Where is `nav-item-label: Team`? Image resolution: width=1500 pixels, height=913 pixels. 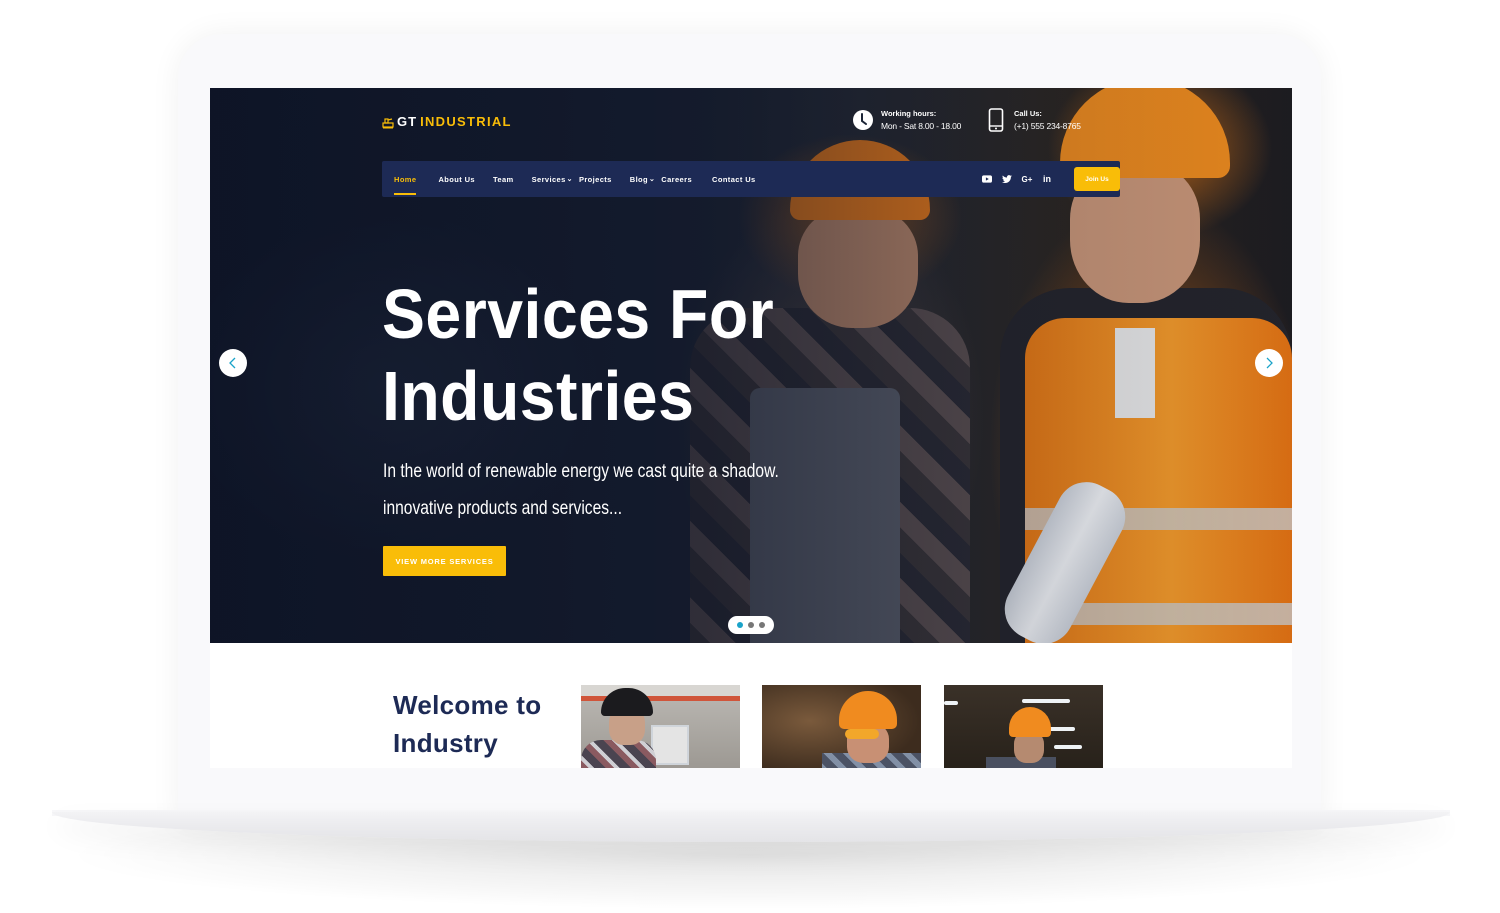 nav-item-label: Team is located at coordinates (503, 179).